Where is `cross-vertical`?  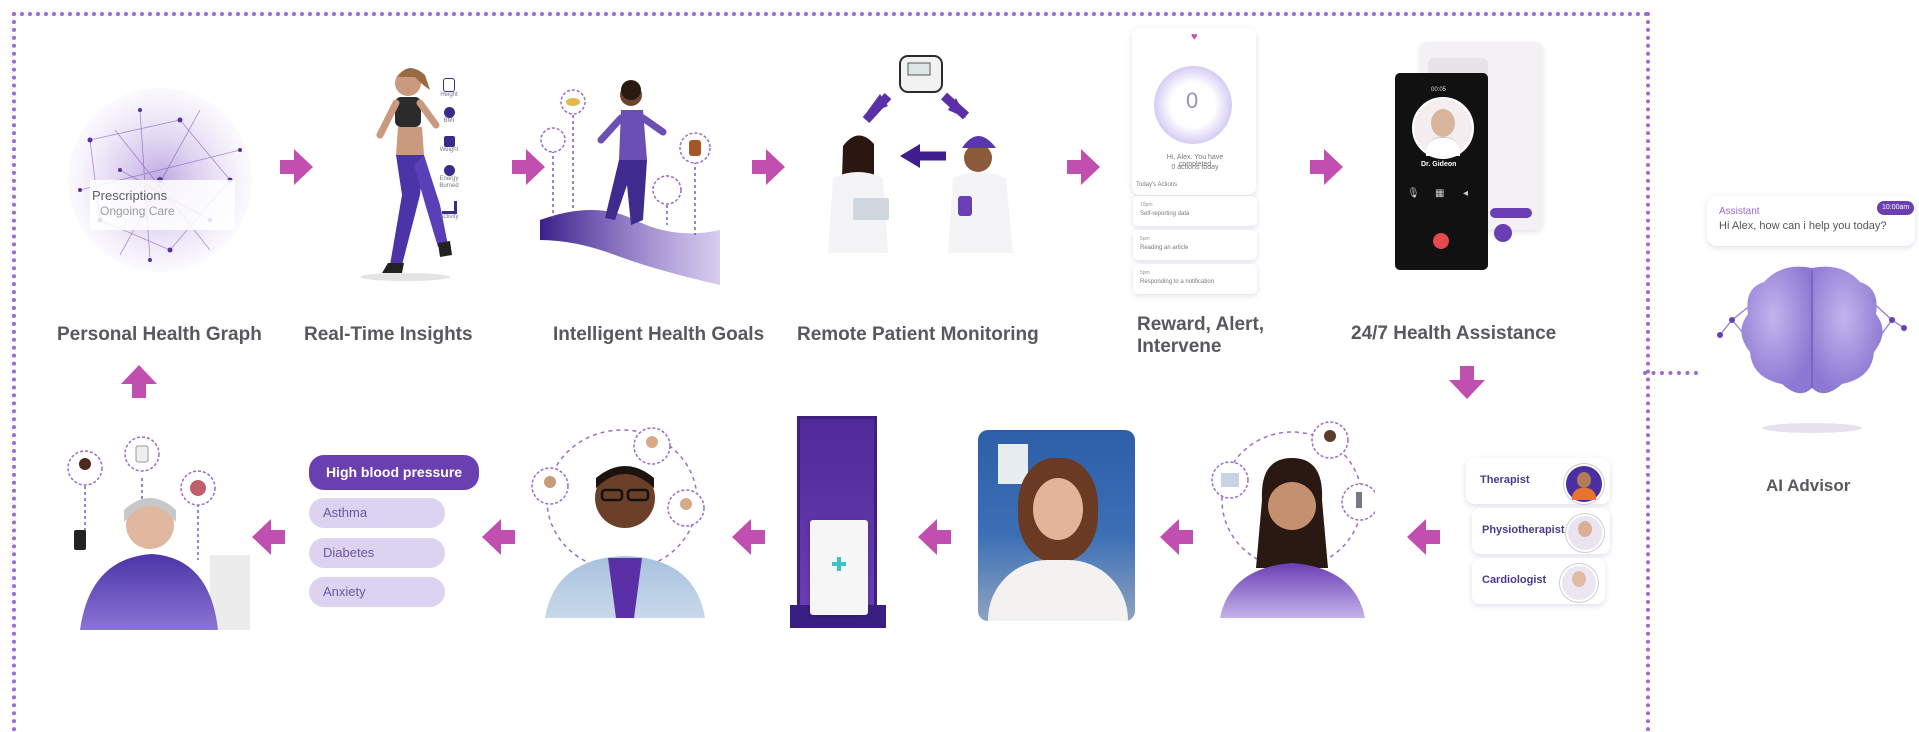 cross-vertical is located at coordinates (839, 564).